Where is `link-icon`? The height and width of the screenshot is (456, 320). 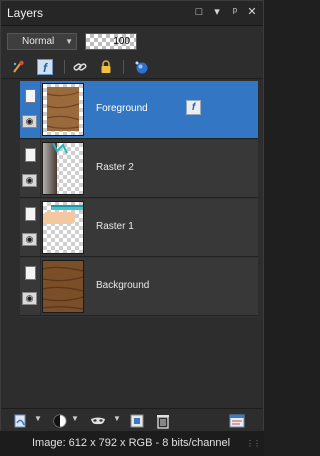 link-icon is located at coordinates (80, 67).